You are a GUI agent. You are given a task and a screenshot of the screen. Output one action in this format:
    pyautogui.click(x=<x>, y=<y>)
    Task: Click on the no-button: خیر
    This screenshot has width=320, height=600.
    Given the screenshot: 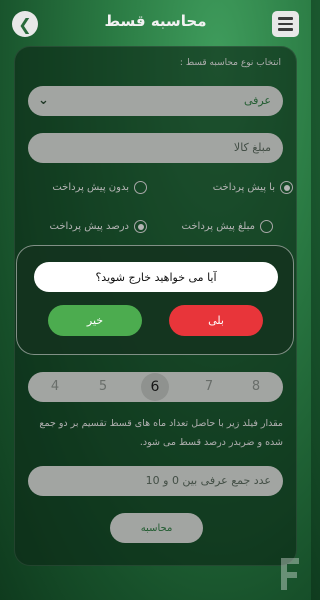 What is the action you would take?
    pyautogui.click(x=95, y=320)
    